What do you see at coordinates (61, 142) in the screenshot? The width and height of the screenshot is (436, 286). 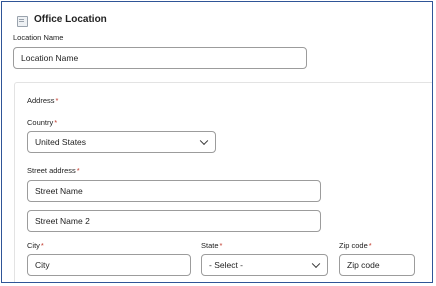 I see `country-value: United States` at bounding box center [61, 142].